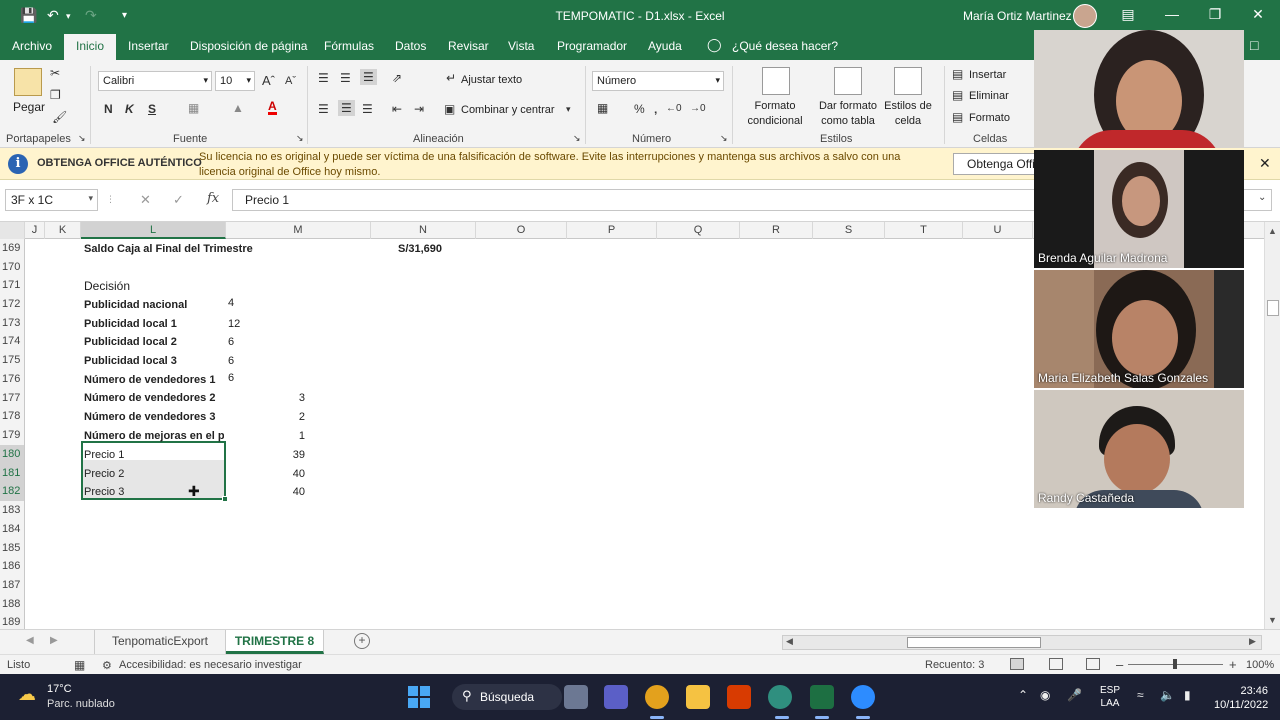 Image resolution: width=1280 pixels, height=720 pixels. I want to click on row-header: 171, so click(12, 285).